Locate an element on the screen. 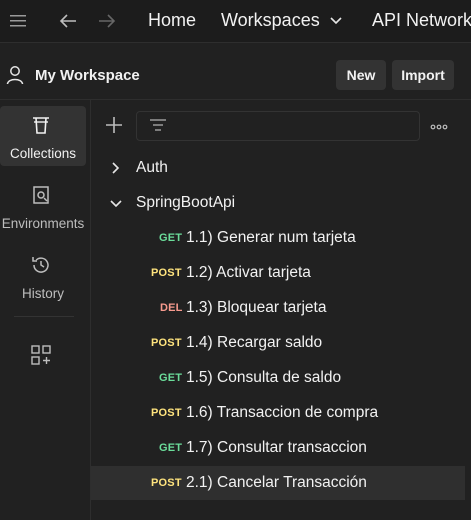 The width and height of the screenshot is (471, 520). folder-label: Auth is located at coordinates (152, 167).